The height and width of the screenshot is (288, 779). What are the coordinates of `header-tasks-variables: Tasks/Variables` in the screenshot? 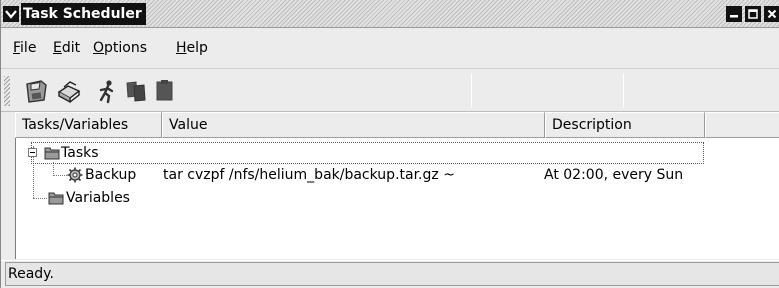 It's located at (88, 125).